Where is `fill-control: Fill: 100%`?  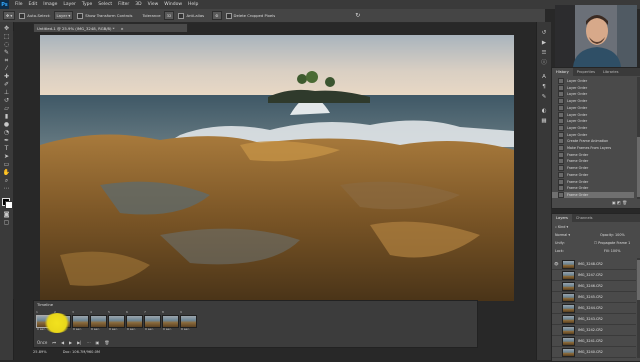 fill-control: Fill: 100% is located at coordinates (612, 251).